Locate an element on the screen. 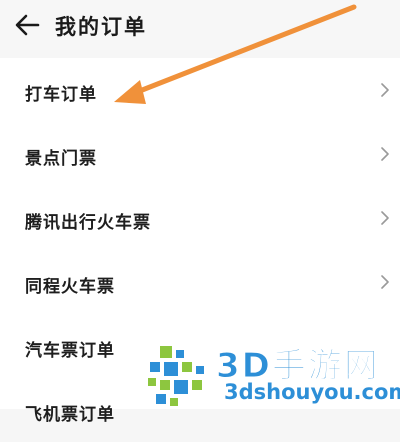  order-item-label: 同程火车票 is located at coordinates (70, 287).